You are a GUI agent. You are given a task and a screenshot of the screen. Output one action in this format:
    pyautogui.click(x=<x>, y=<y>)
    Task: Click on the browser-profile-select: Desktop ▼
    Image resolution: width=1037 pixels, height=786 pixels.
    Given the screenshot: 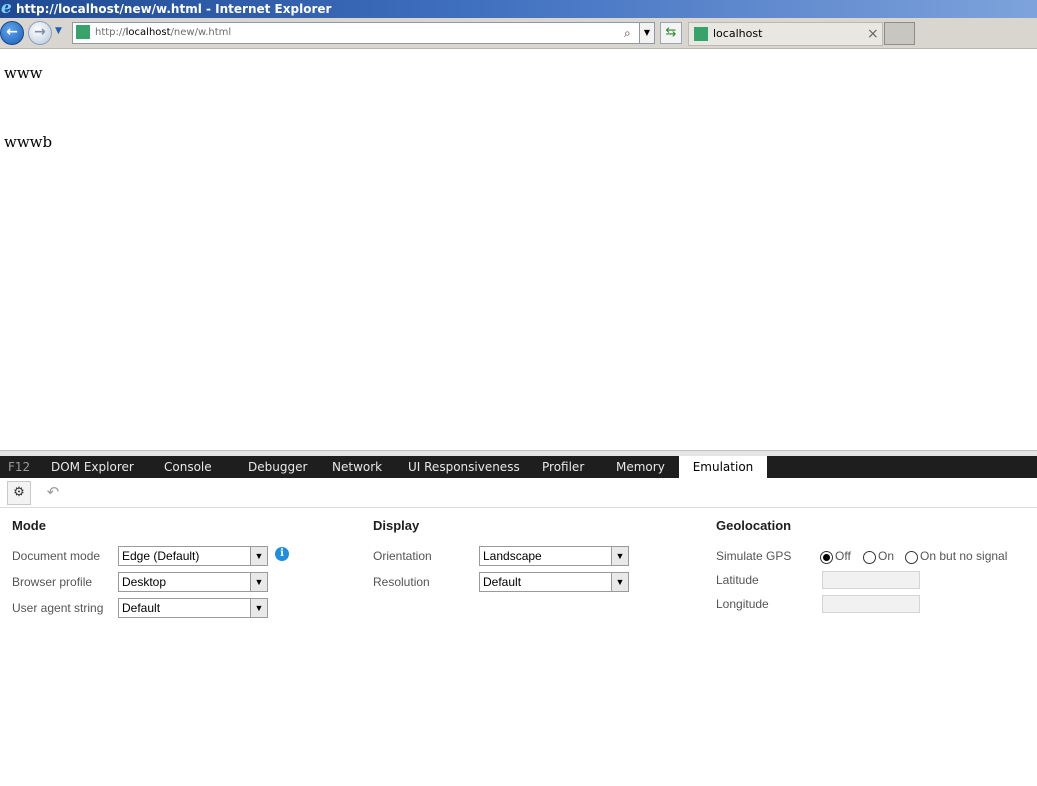 What is the action you would take?
    pyautogui.click(x=193, y=582)
    